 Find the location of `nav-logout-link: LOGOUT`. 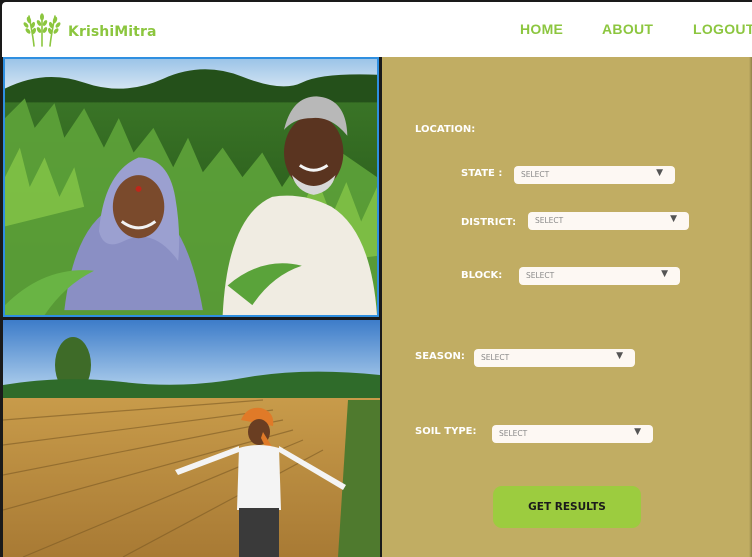

nav-logout-link: LOGOUT is located at coordinates (722, 29).